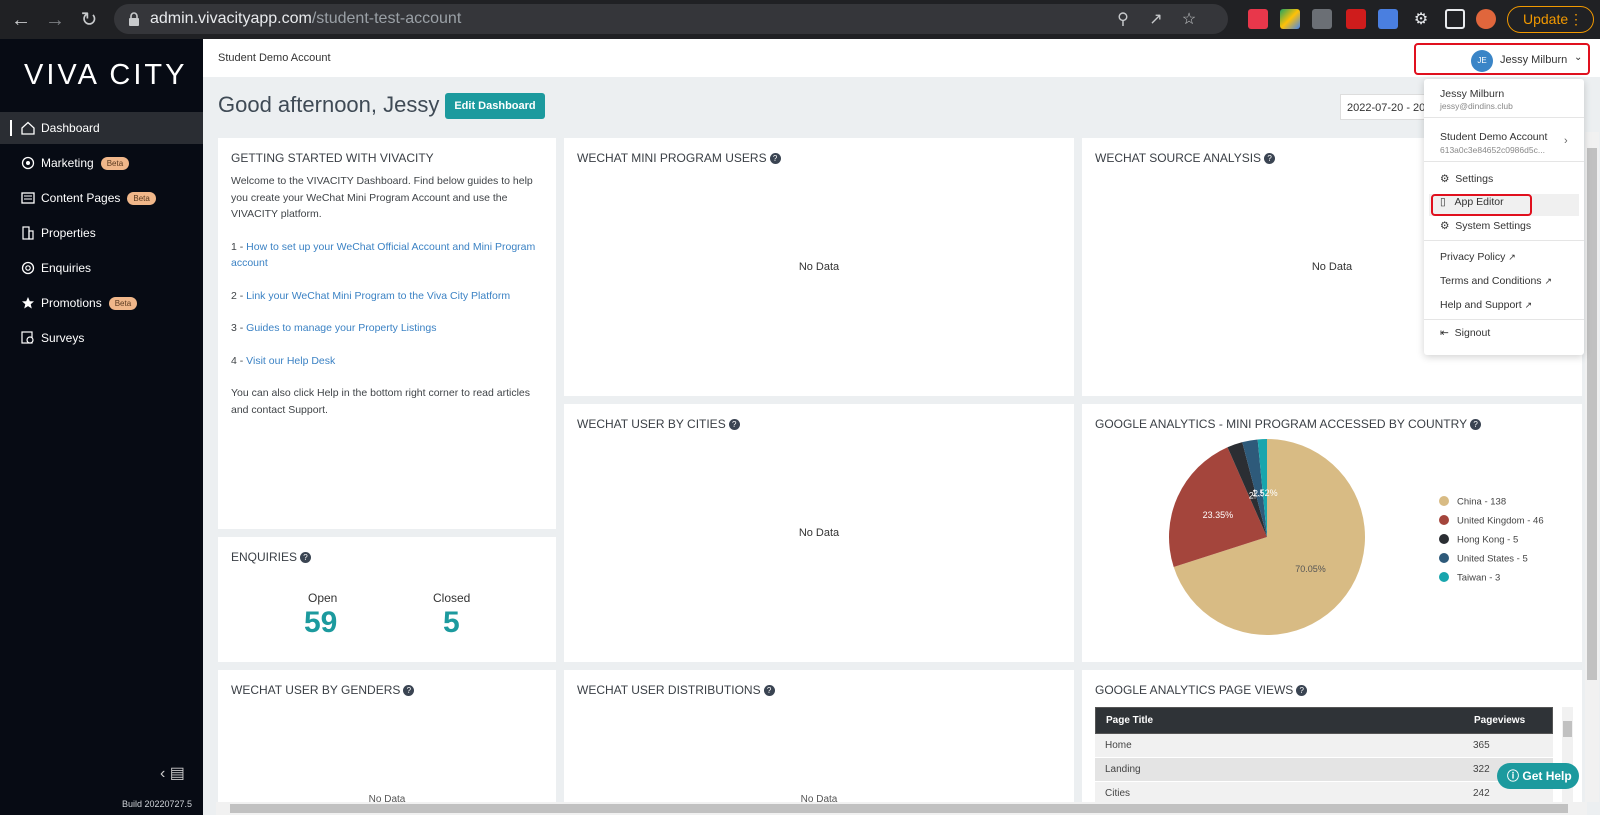  Describe the element at coordinates (55, 20) in the screenshot. I see `forward-icon: →` at that location.